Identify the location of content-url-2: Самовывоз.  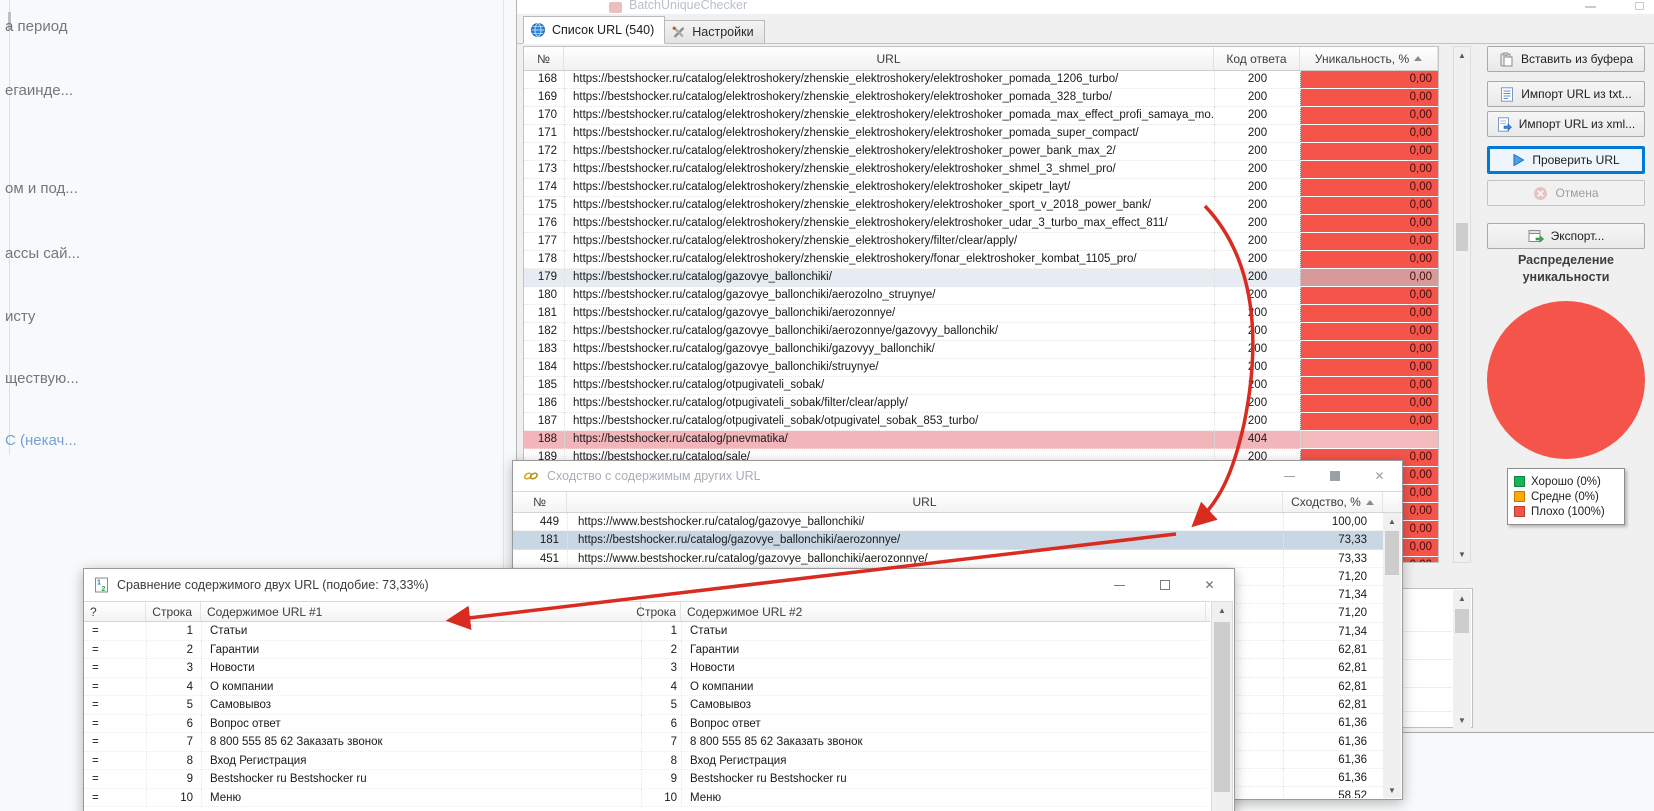
(943, 705).